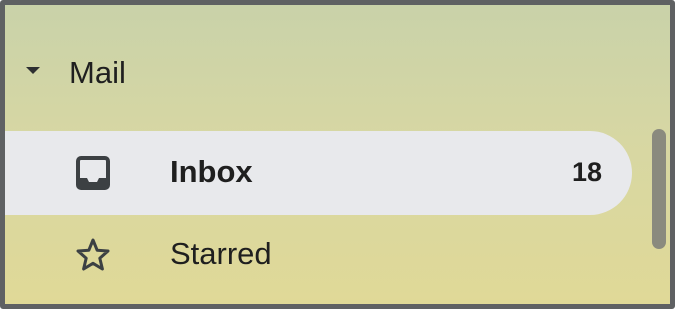 The height and width of the screenshot is (309, 675). I want to click on inbox-icon, so click(93, 173).